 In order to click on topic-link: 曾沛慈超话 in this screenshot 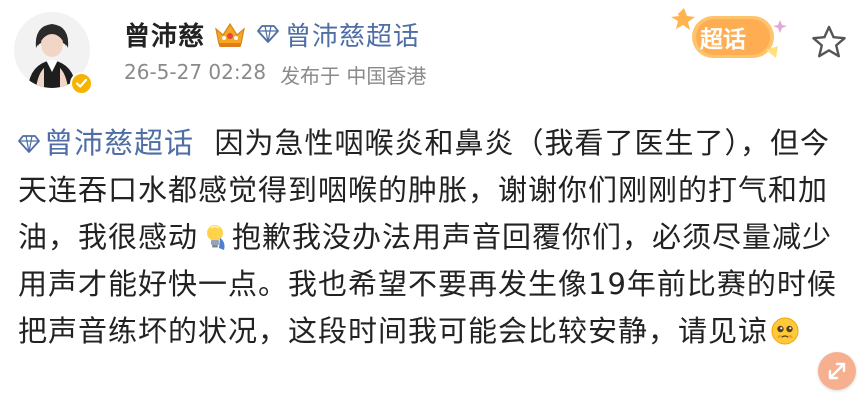, I will do `click(338, 34)`.